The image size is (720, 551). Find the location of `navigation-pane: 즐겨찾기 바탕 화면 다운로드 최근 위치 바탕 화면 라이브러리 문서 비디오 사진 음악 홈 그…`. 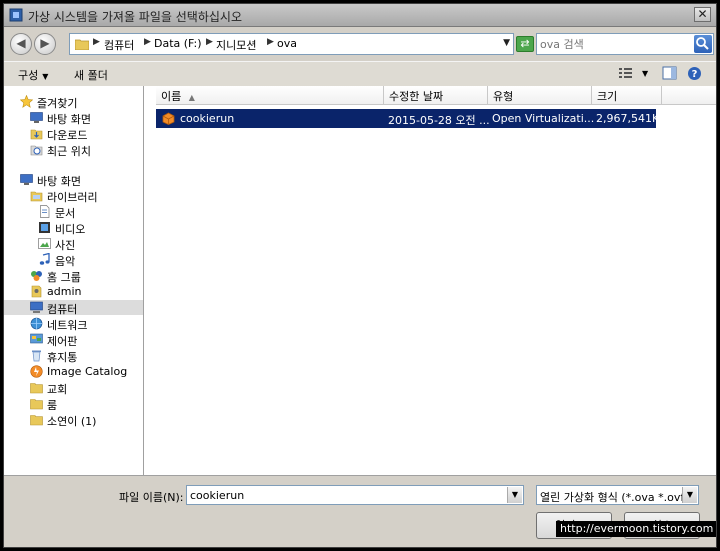

navigation-pane: 즐겨찾기 바탕 화면 다운로드 최근 위치 바탕 화면 라이브러리 문서 비디오 사진 음악 홈 그… is located at coordinates (74, 280).